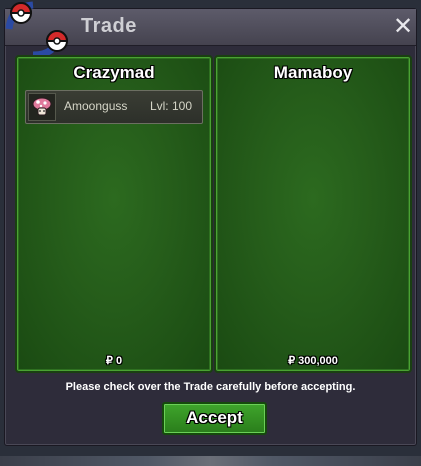  I want to click on item-name: Amoonguss, so click(96, 106).